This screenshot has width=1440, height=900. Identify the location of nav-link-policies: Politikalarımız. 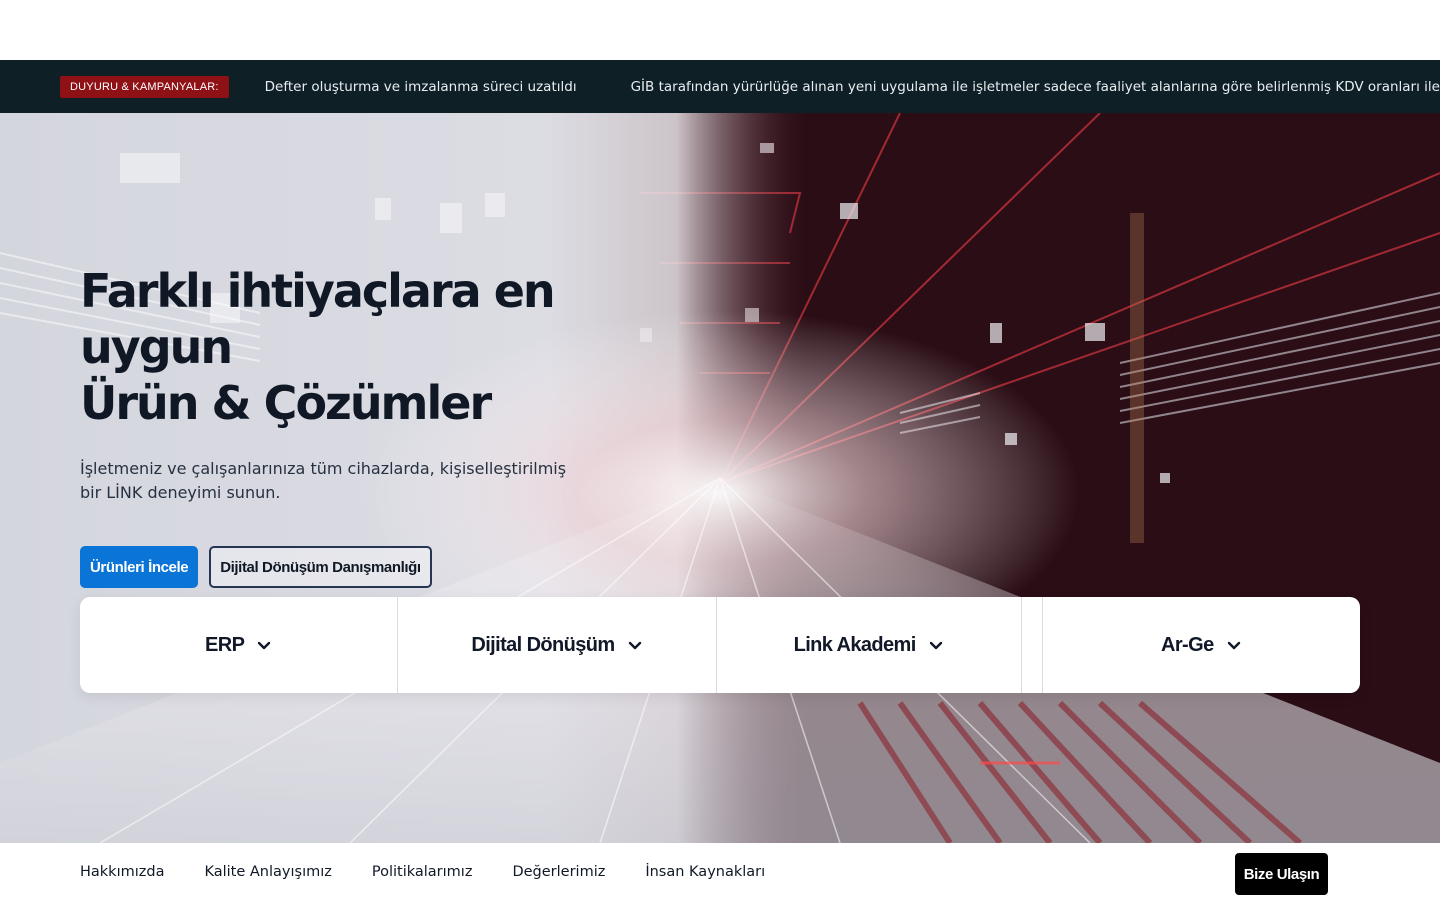
(422, 872).